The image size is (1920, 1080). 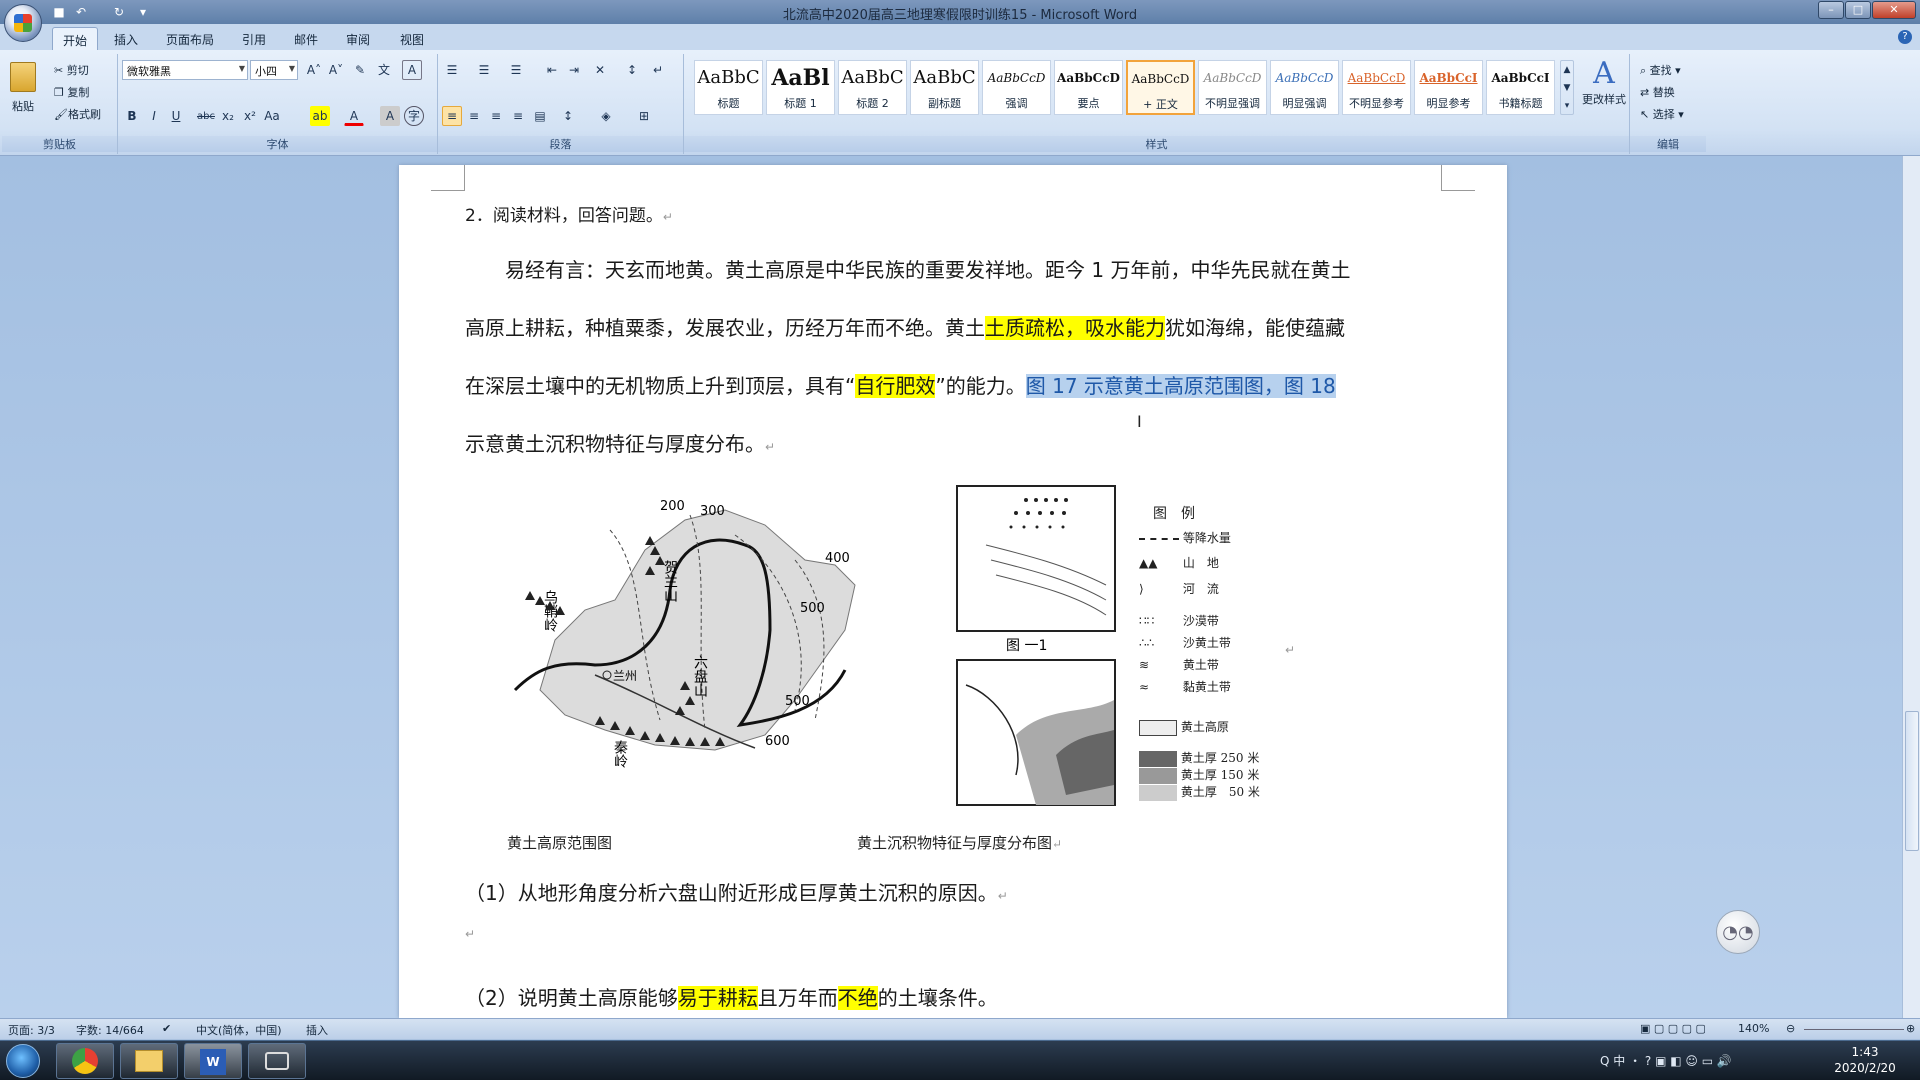 I want to click on align-center-icon: ≡, so click(x=474, y=116).